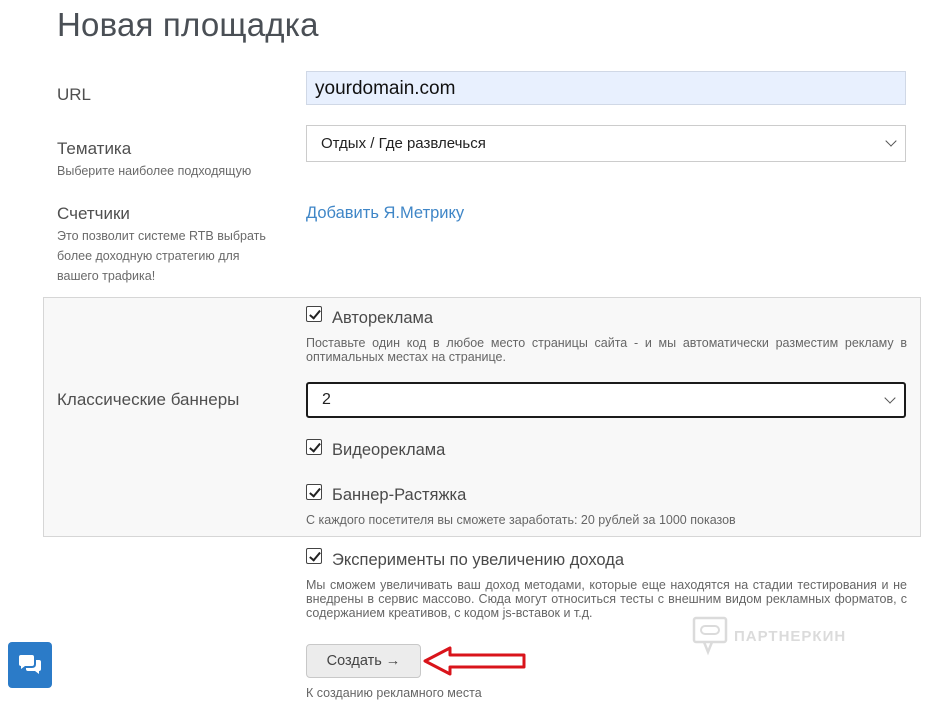  What do you see at coordinates (474, 661) in the screenshot?
I see `annotation-arrow-icon` at bounding box center [474, 661].